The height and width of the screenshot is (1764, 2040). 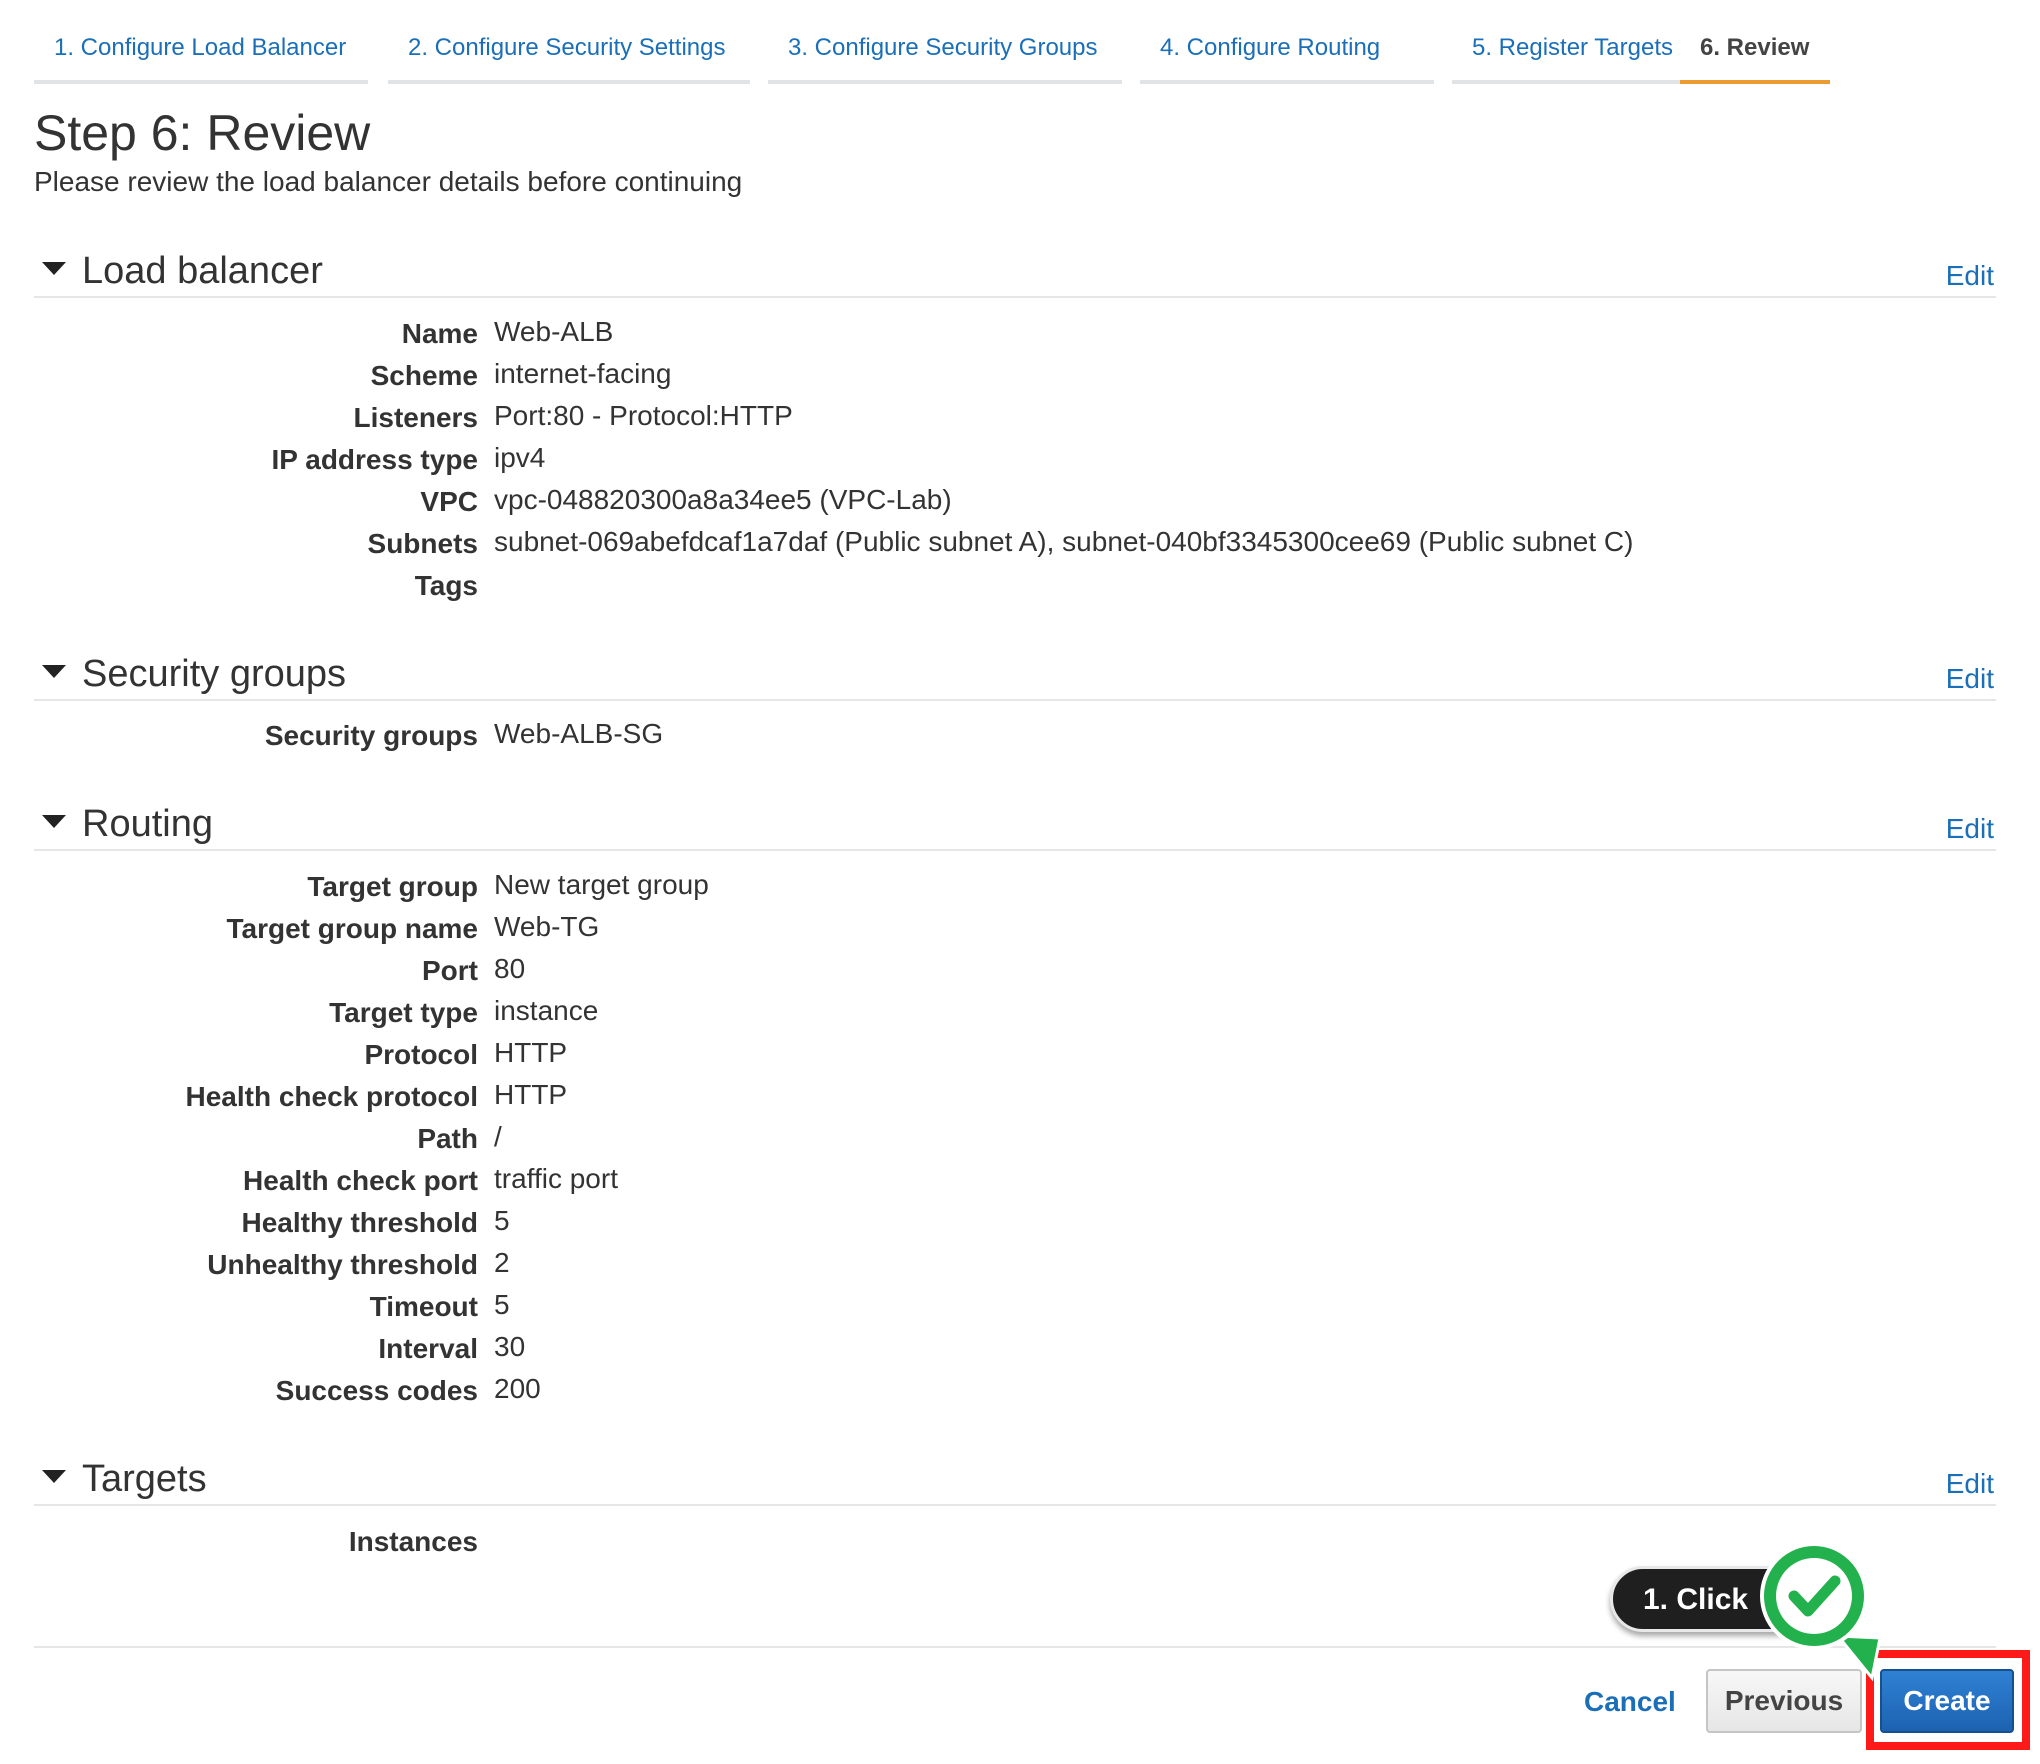 What do you see at coordinates (984, 463) in the screenshot?
I see `detail-row-ip-address-type: IP address type ipv4` at bounding box center [984, 463].